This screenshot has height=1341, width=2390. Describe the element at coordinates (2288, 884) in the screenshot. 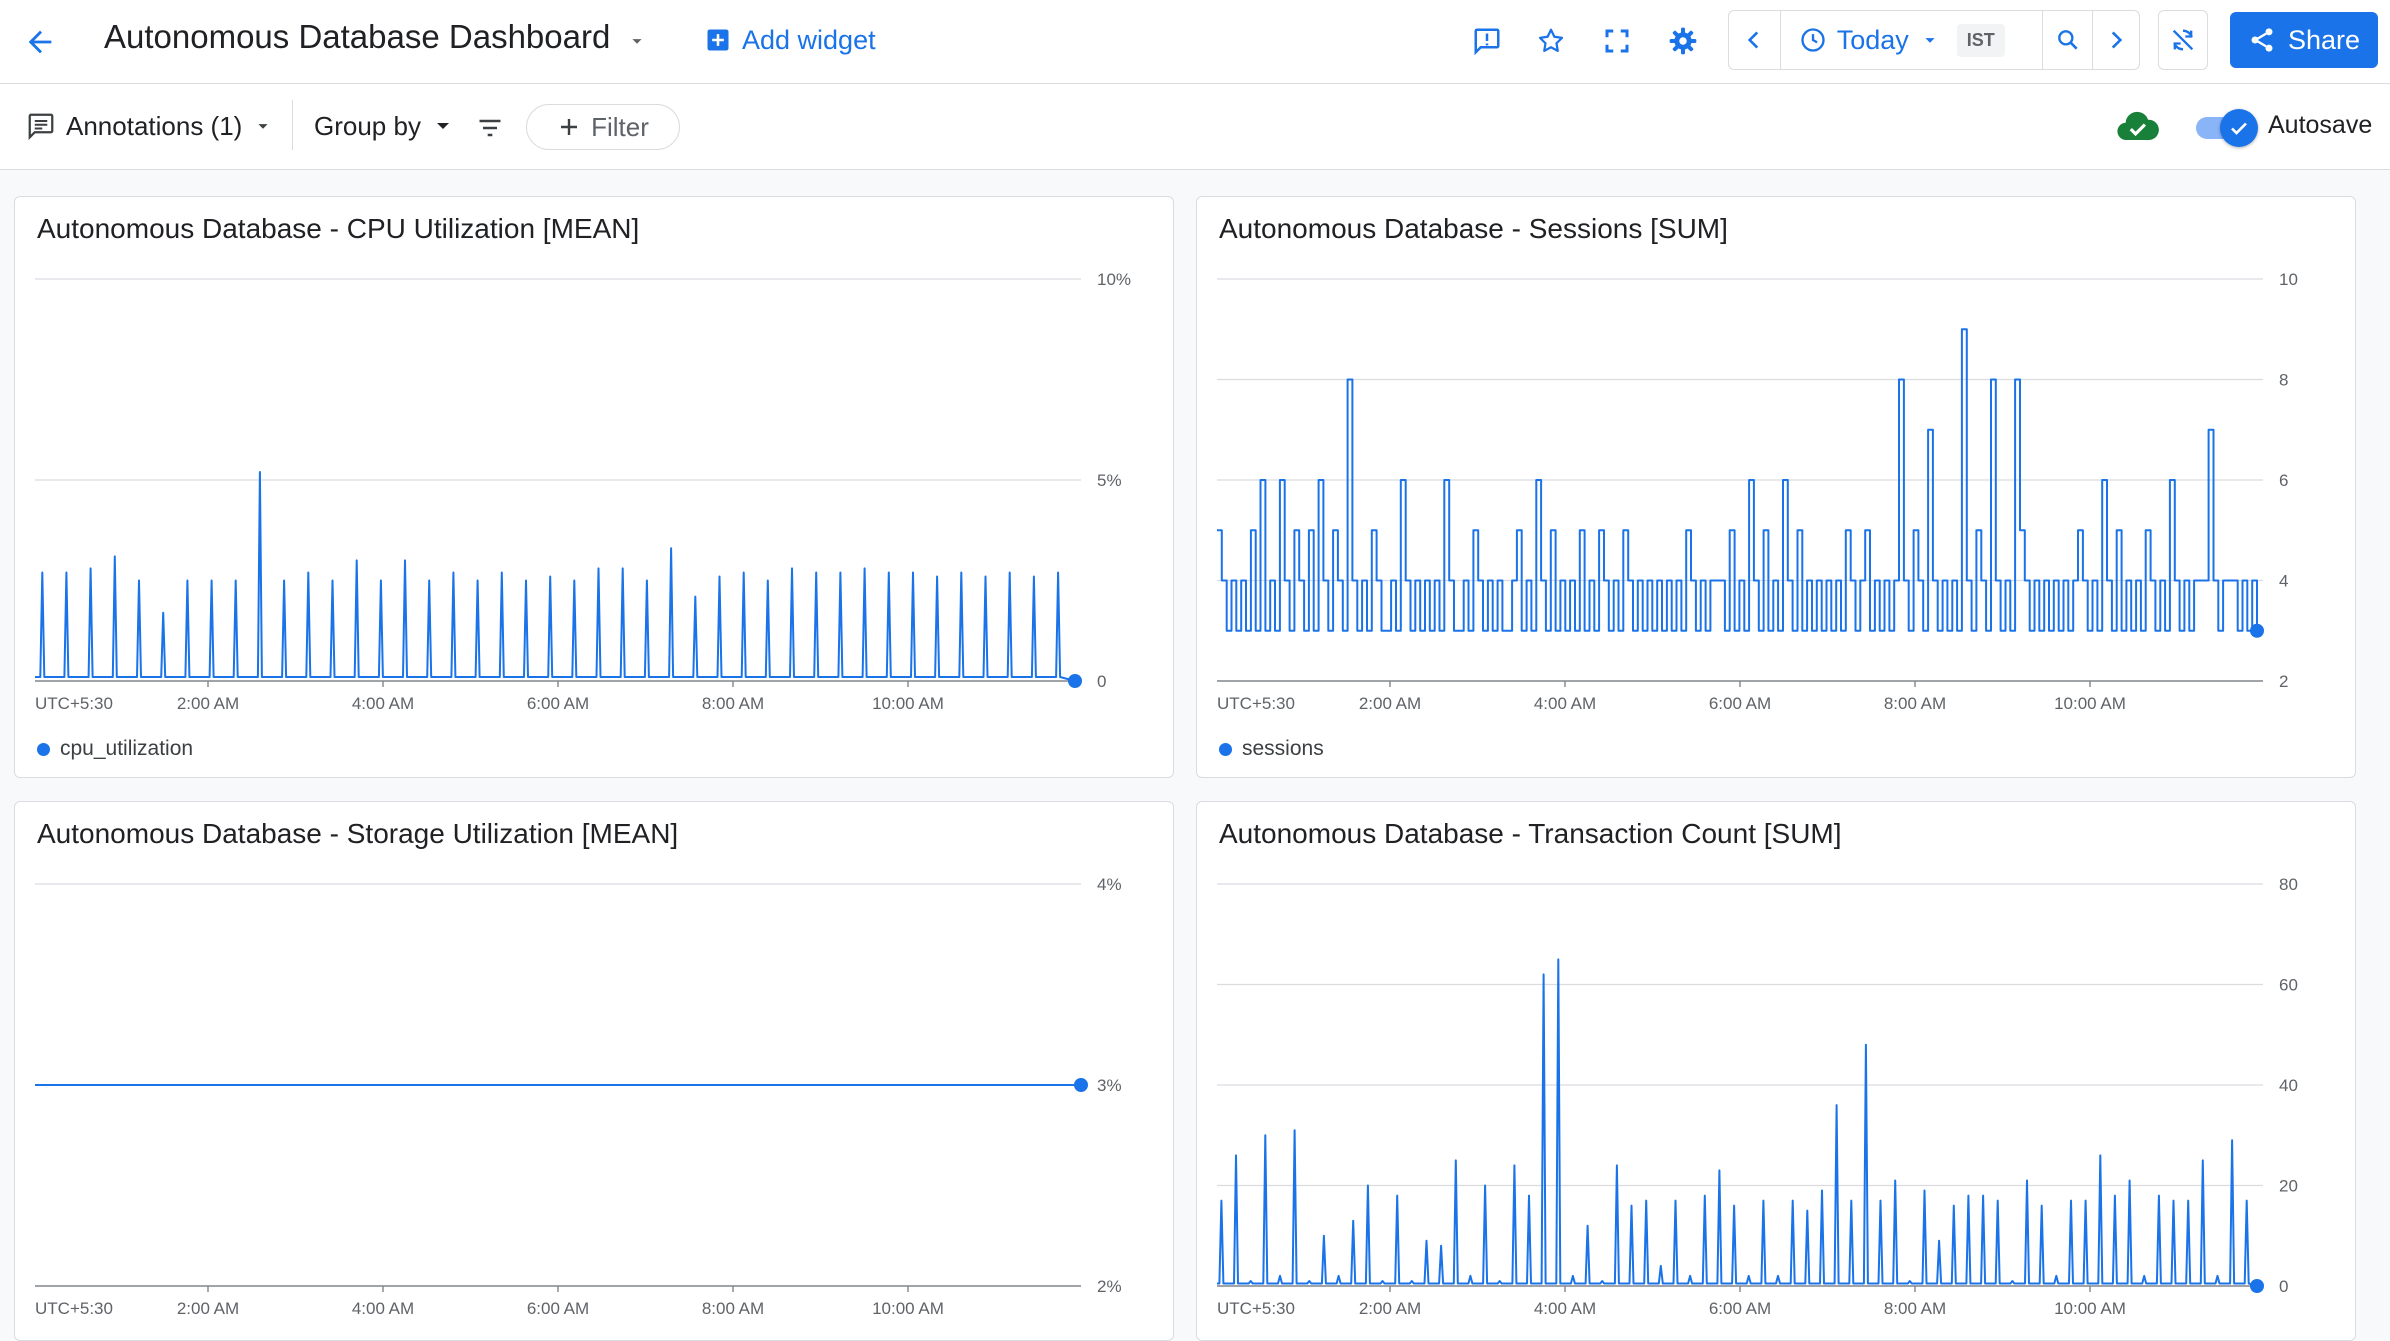

I see `y-tick-label: 80` at that location.